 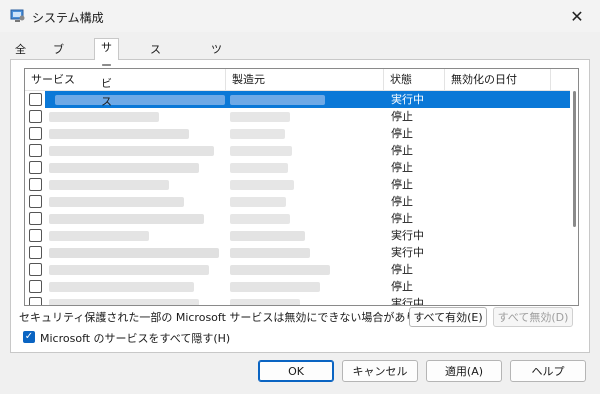 I want to click on tab-startup: スタートアップ, so click(x=155, y=102).